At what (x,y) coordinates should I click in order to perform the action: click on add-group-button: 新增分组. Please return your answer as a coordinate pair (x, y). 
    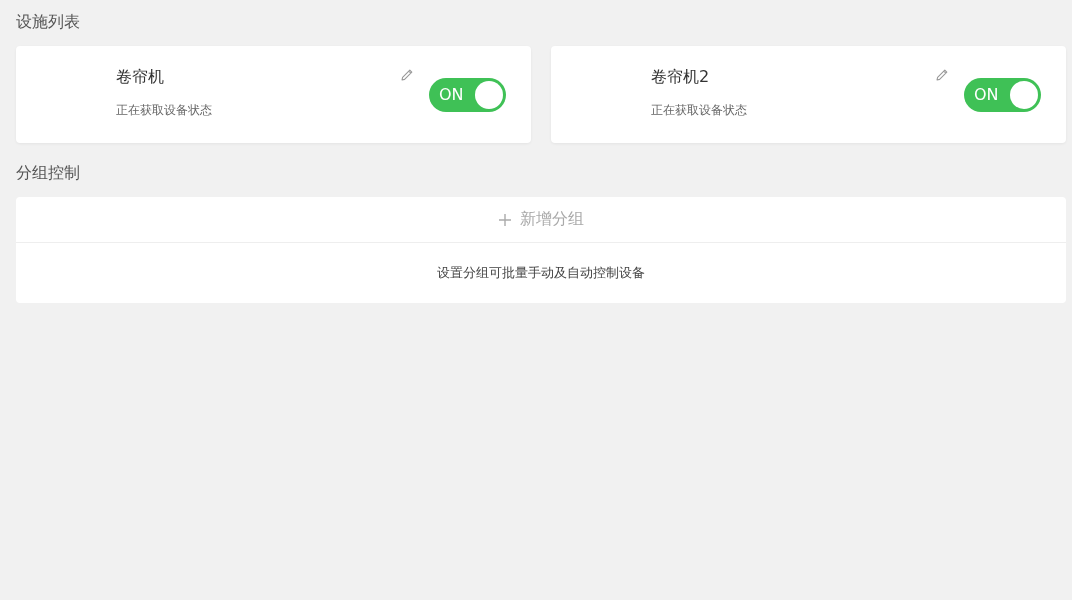
    Looking at the image, I should click on (541, 220).